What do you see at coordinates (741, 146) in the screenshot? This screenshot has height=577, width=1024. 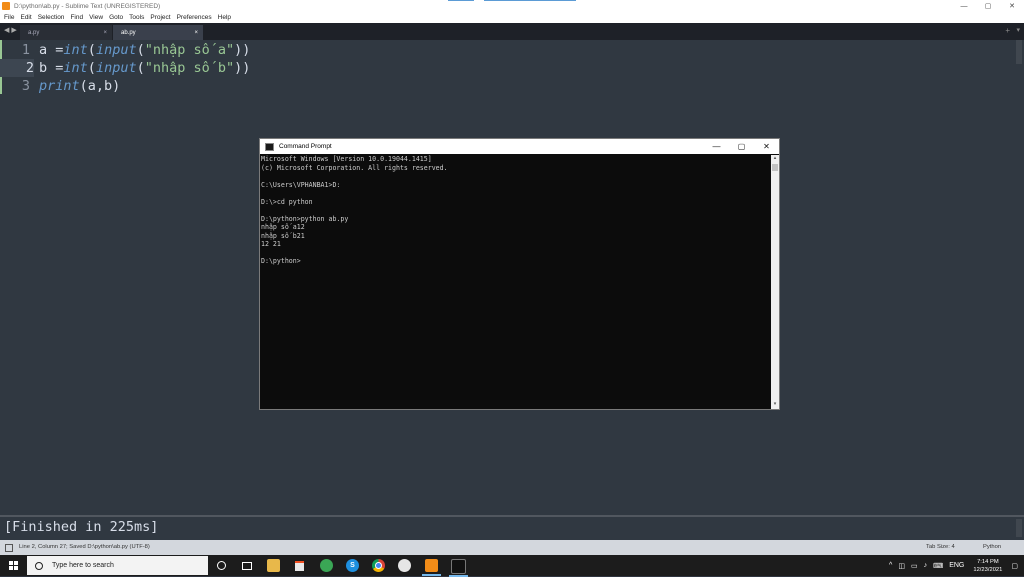 I see `cmd-maximize-button: ▢` at bounding box center [741, 146].